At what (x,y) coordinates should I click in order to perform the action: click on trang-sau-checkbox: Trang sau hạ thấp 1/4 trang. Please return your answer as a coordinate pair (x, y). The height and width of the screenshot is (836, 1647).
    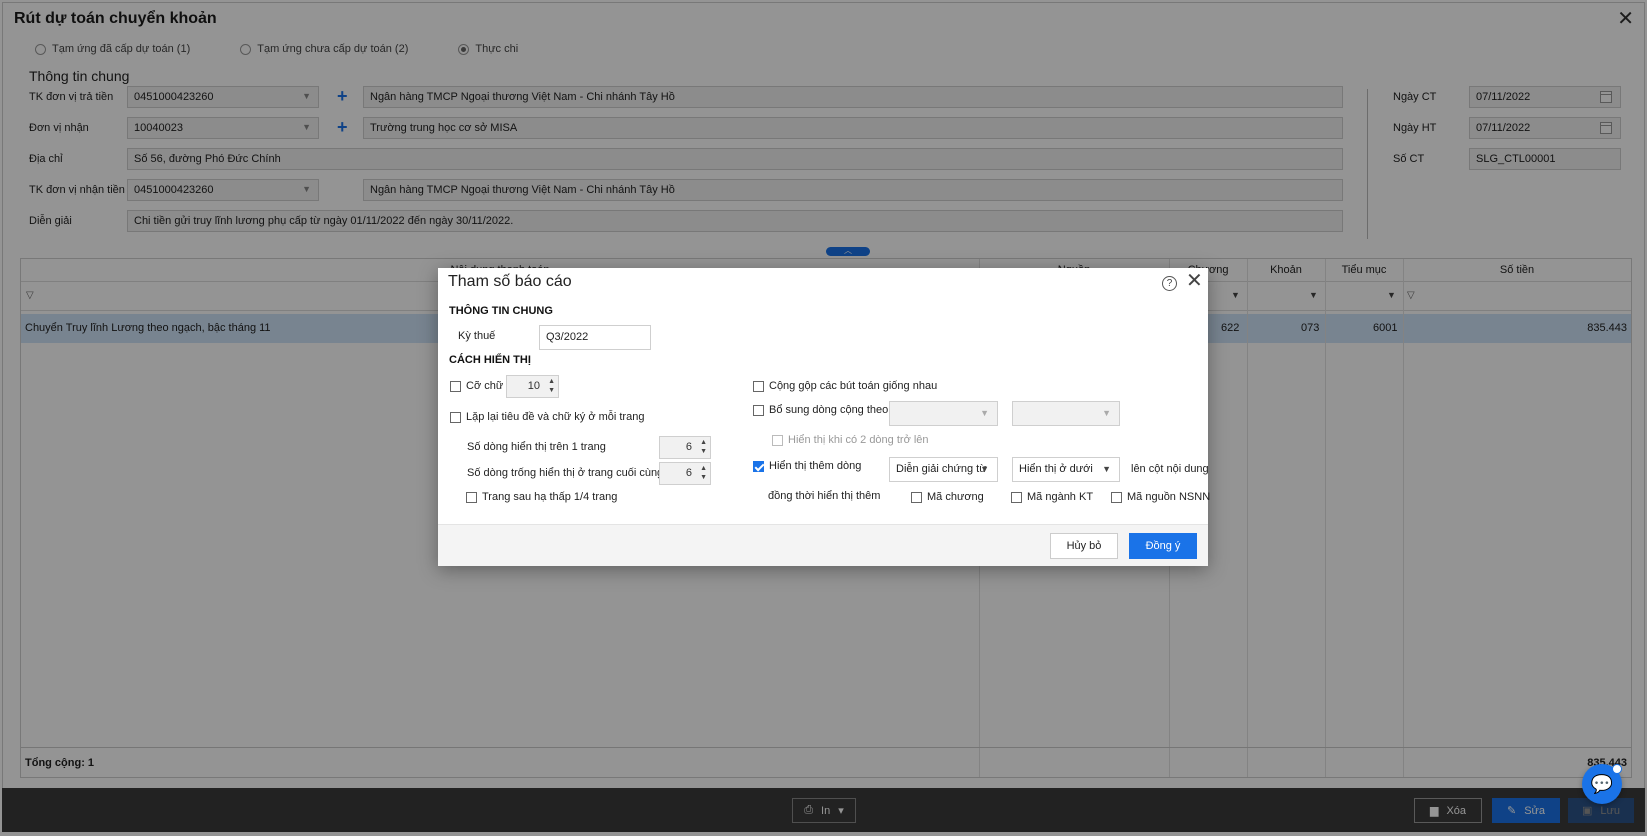
    Looking at the image, I should click on (541, 497).